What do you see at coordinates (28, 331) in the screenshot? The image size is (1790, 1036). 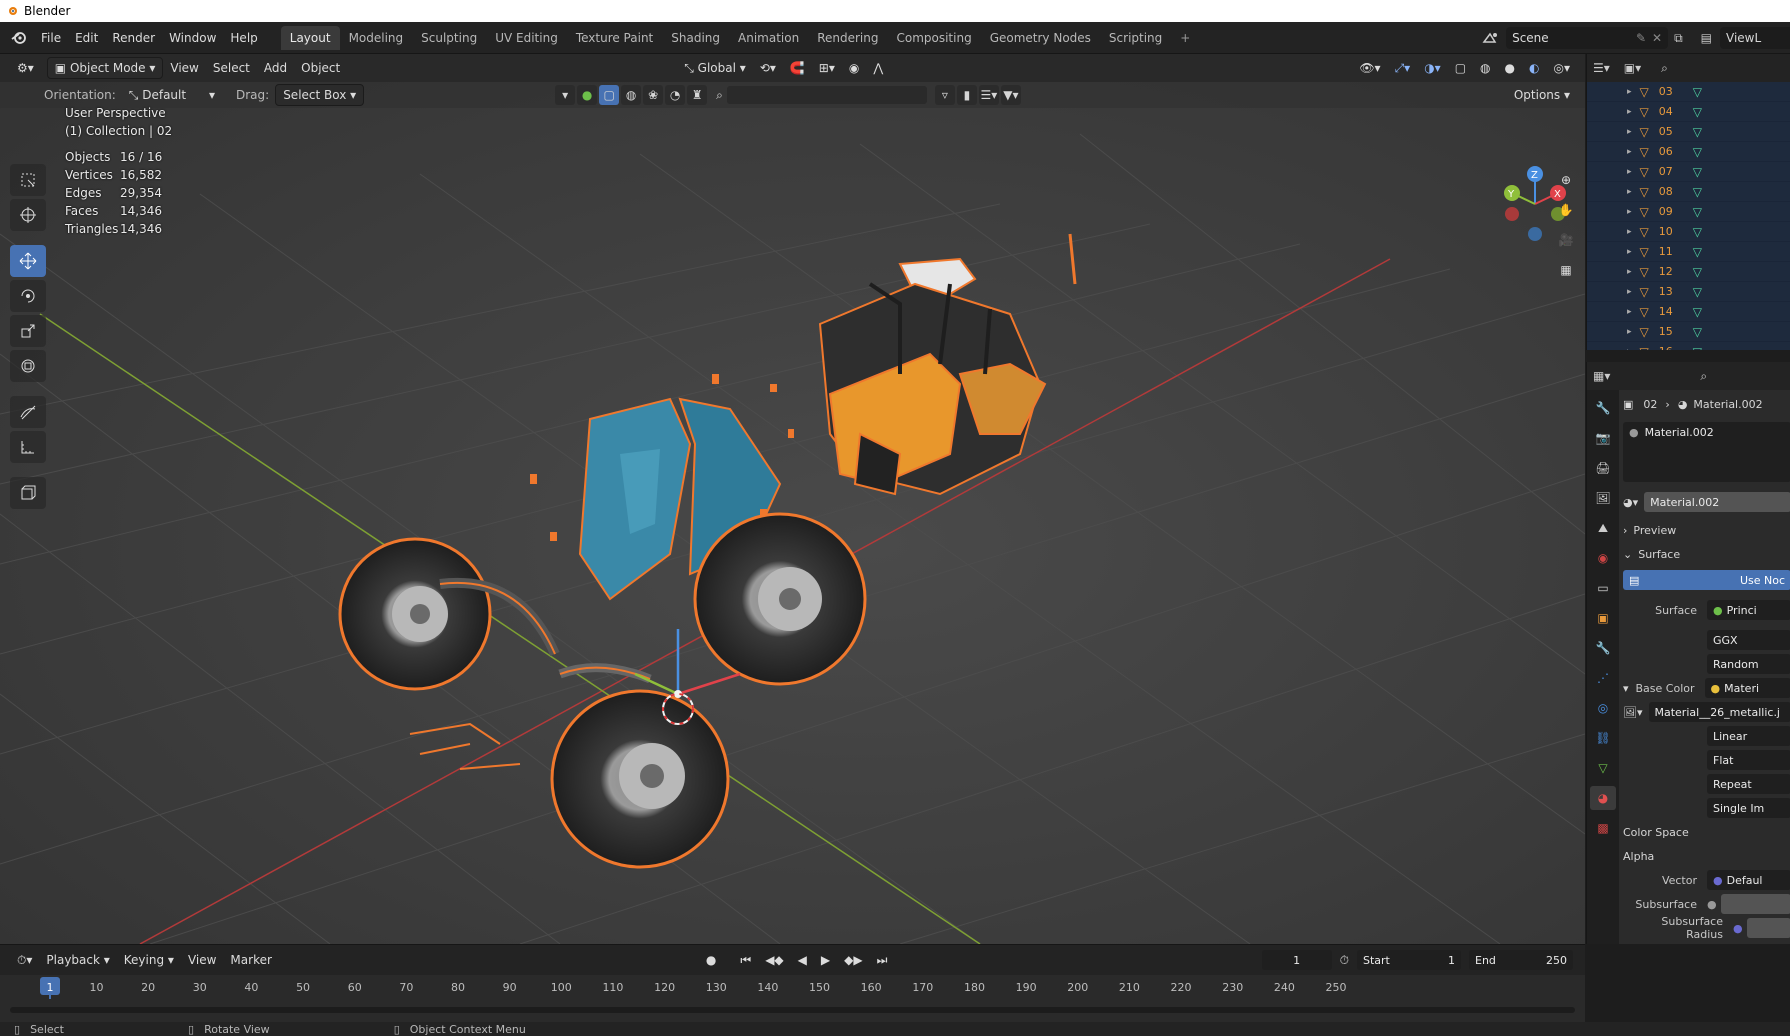 I see `scale-tool-icon` at bounding box center [28, 331].